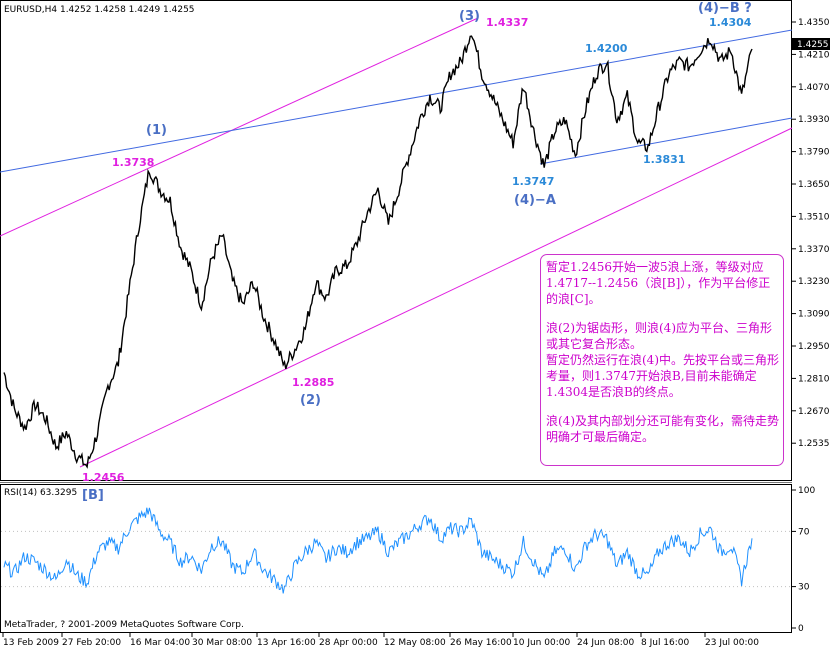 This screenshot has width=831, height=653. I want to click on current-price-label: 1.4255, so click(813, 45).